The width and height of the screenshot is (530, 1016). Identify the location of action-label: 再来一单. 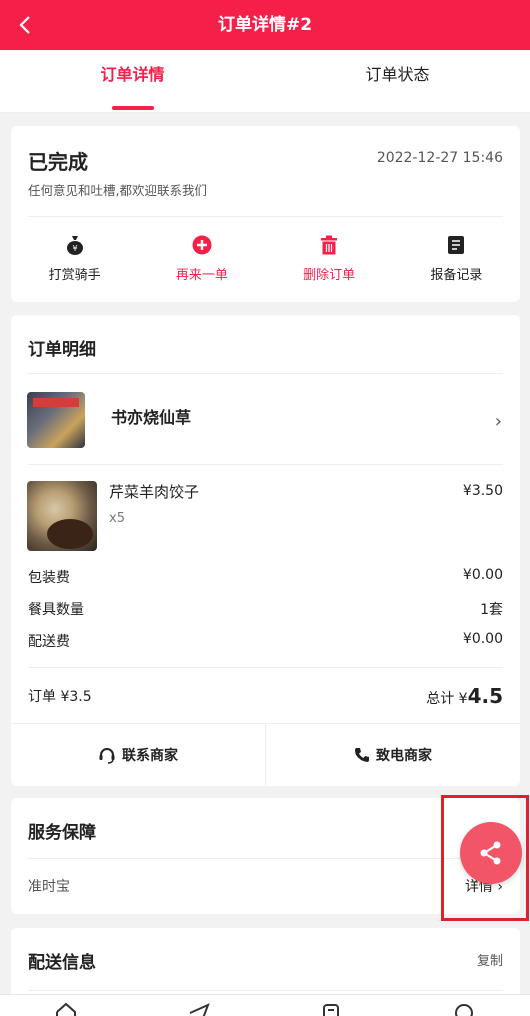
(201, 275).